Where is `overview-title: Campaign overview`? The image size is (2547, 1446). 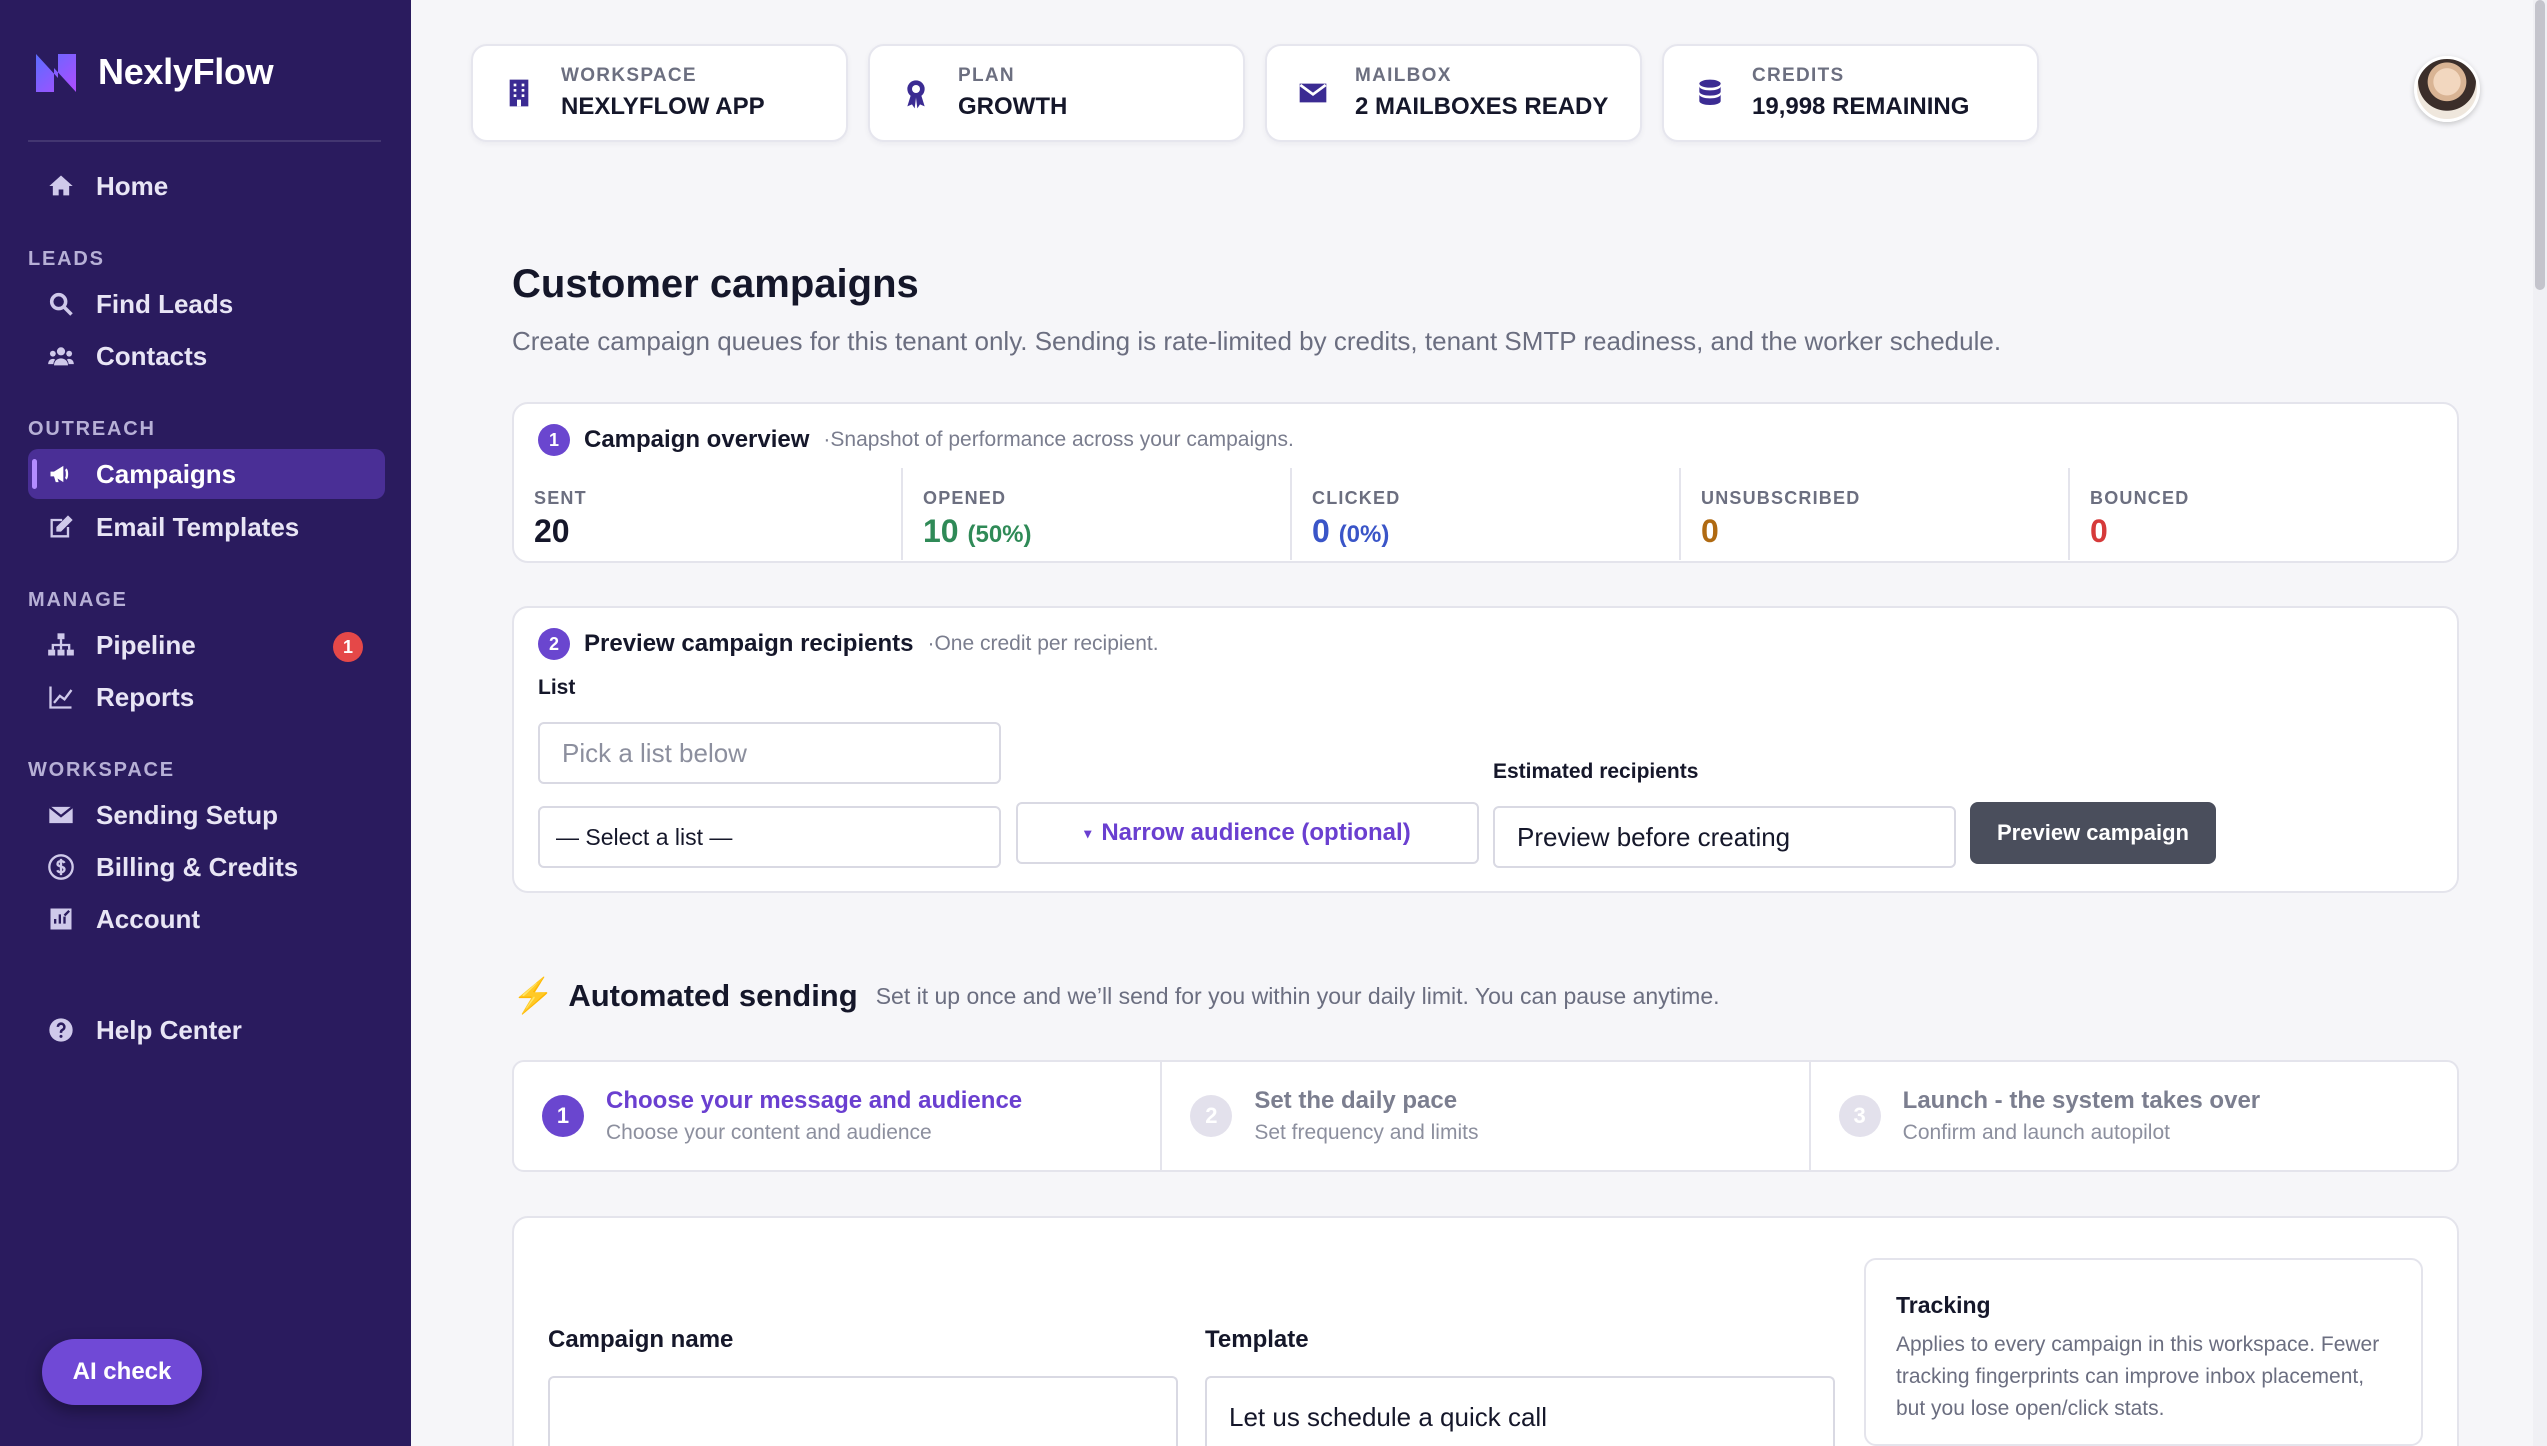
overview-title: Campaign overview is located at coordinates (697, 439).